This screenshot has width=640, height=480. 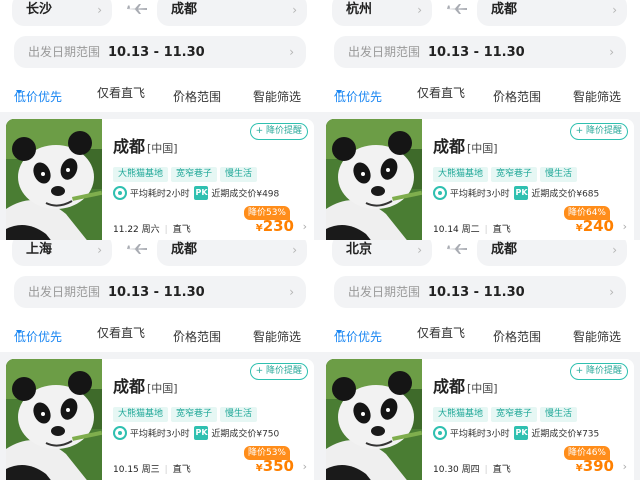 I want to click on clock-circle-icon, so click(x=440, y=433).